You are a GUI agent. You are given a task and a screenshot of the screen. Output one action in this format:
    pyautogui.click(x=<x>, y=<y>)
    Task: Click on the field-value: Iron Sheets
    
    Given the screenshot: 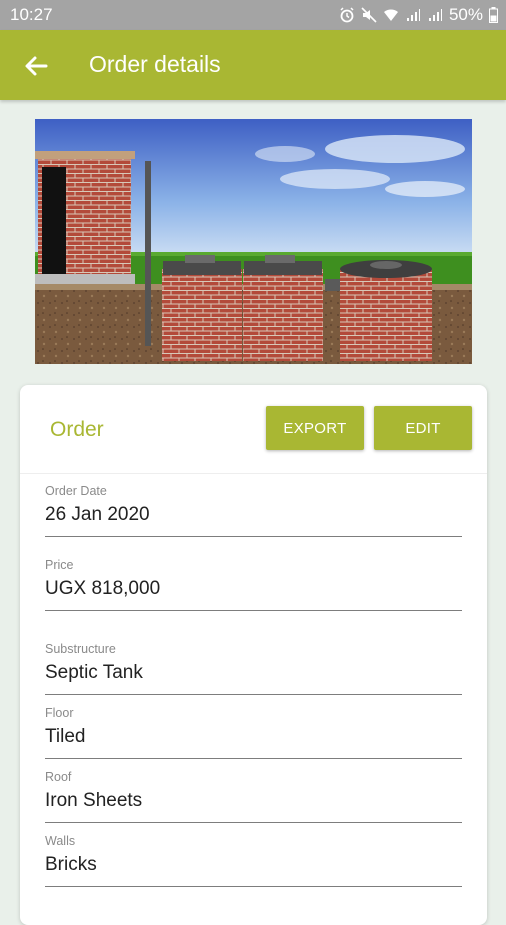 What is the action you would take?
    pyautogui.click(x=94, y=800)
    